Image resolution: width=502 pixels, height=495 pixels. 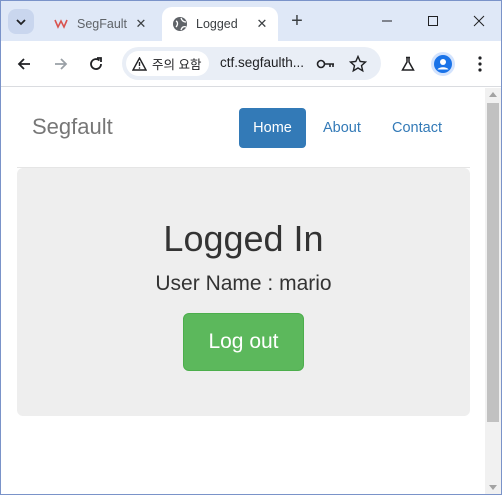 What do you see at coordinates (297, 21) in the screenshot?
I see `new-tab-button: +` at bounding box center [297, 21].